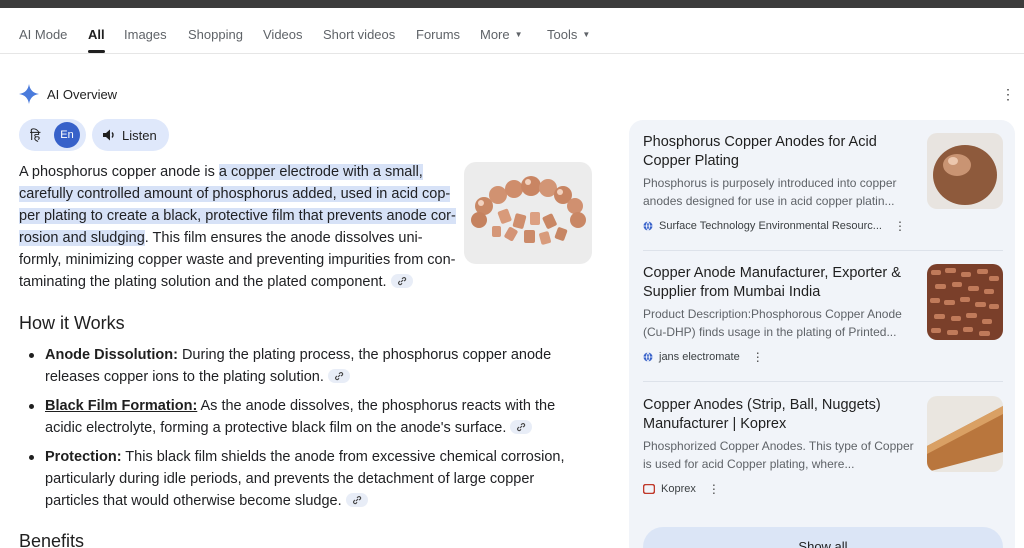  I want to click on tab-images: Images, so click(145, 34).